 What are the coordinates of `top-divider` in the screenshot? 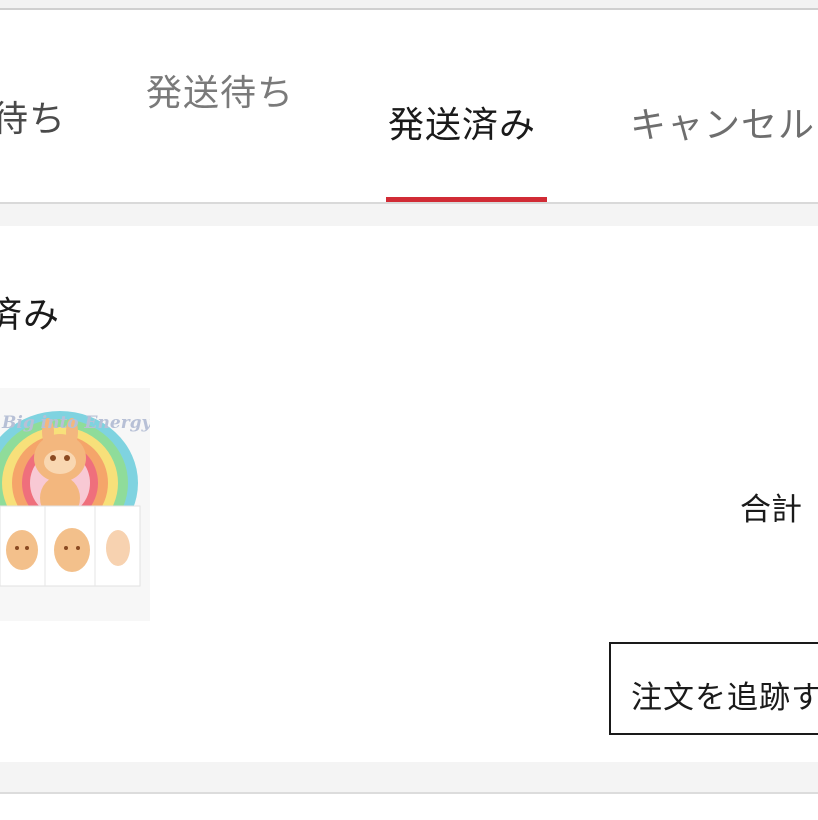 It's located at (409, 5).